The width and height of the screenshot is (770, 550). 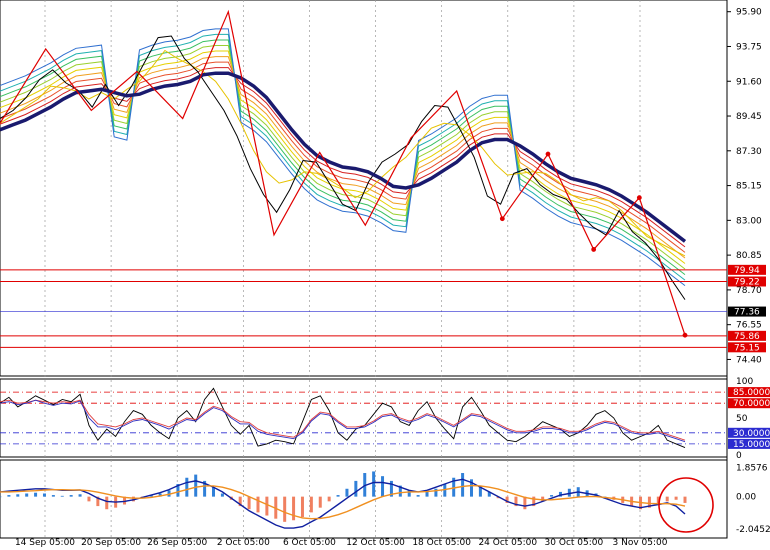 I want to click on x-tick-label: 26 Sep 05:00, so click(x=177, y=543).